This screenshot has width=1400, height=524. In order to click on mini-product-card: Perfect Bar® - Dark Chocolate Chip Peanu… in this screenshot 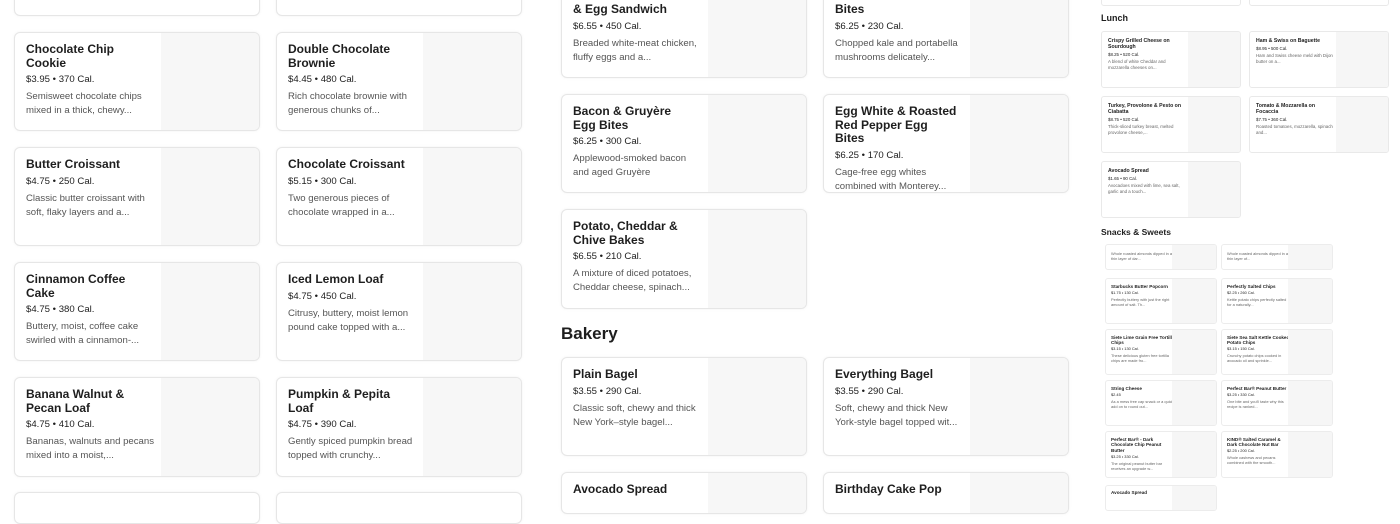, I will do `click(1161, 454)`.